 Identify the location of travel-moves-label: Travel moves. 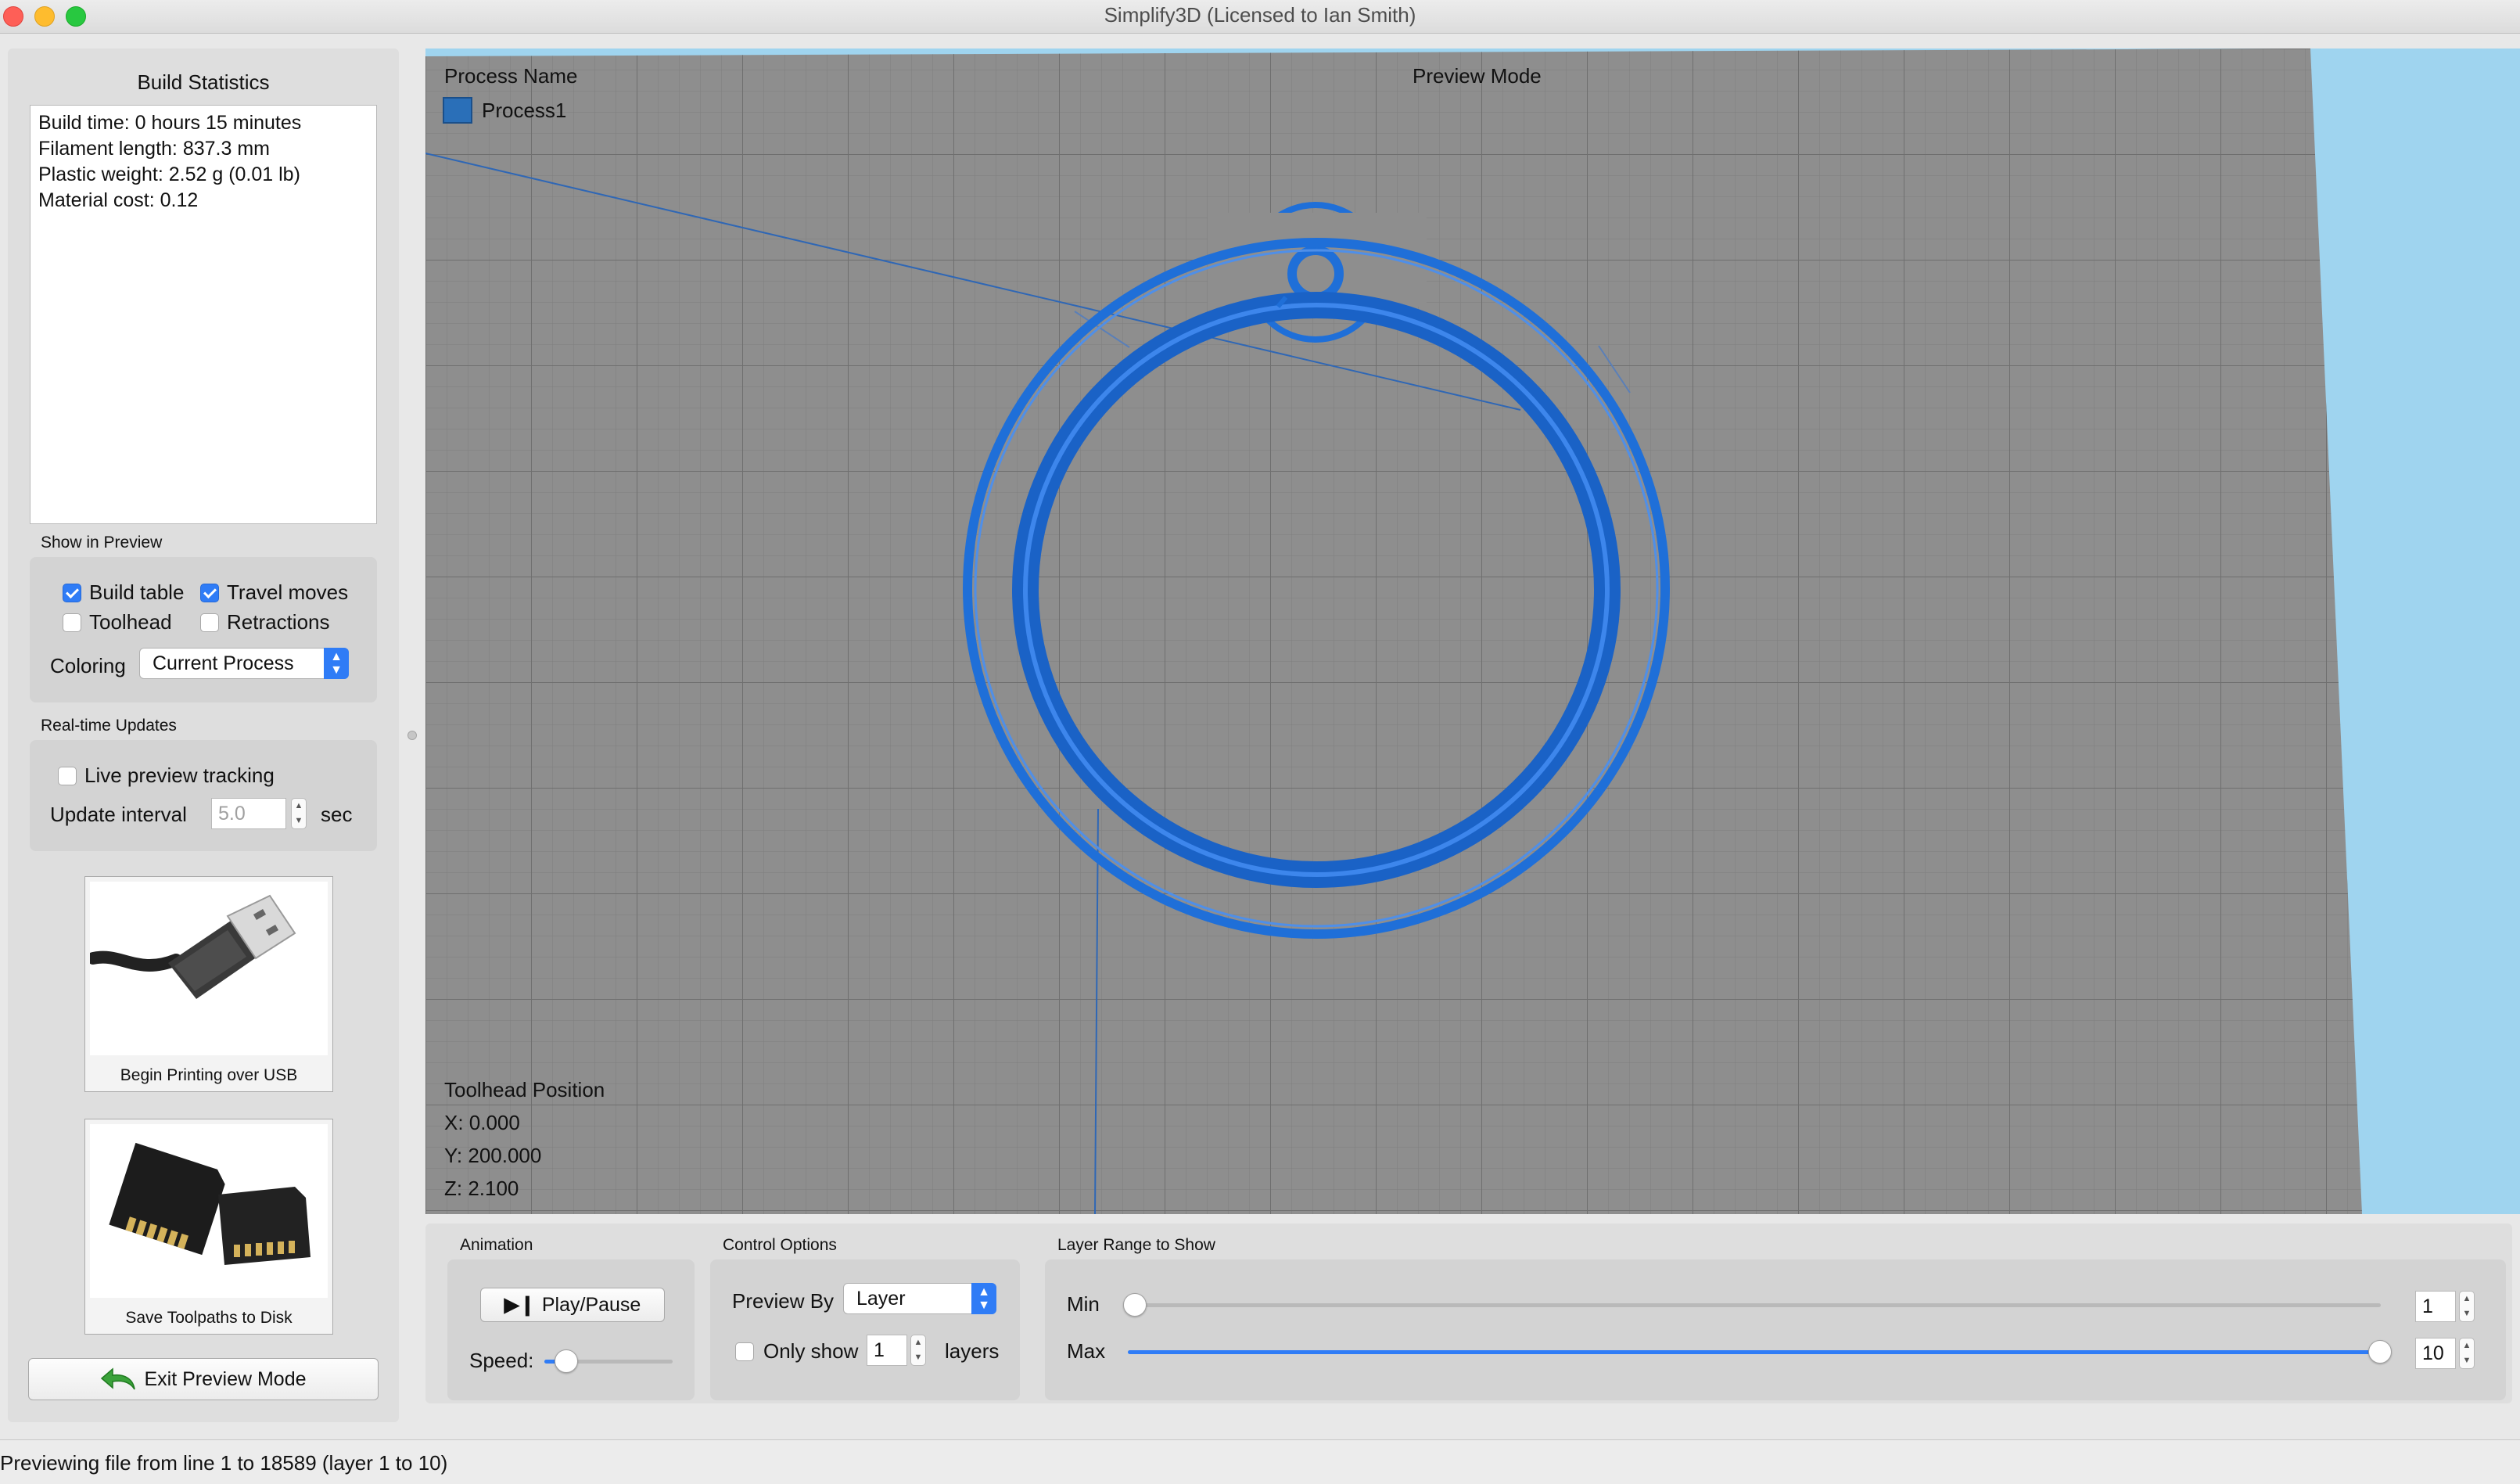
(288, 592).